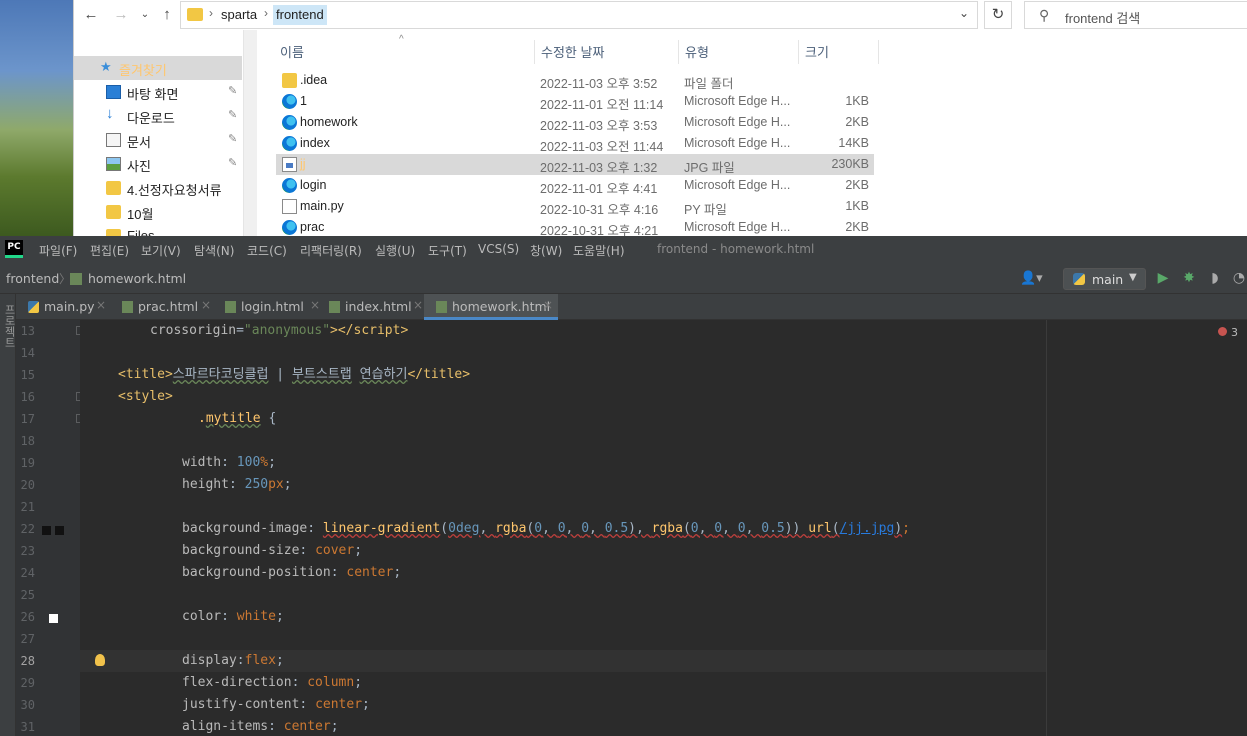 This screenshot has height=736, width=1247. Describe the element at coordinates (1189, 278) in the screenshot. I see `debug-icon: ✸` at that location.